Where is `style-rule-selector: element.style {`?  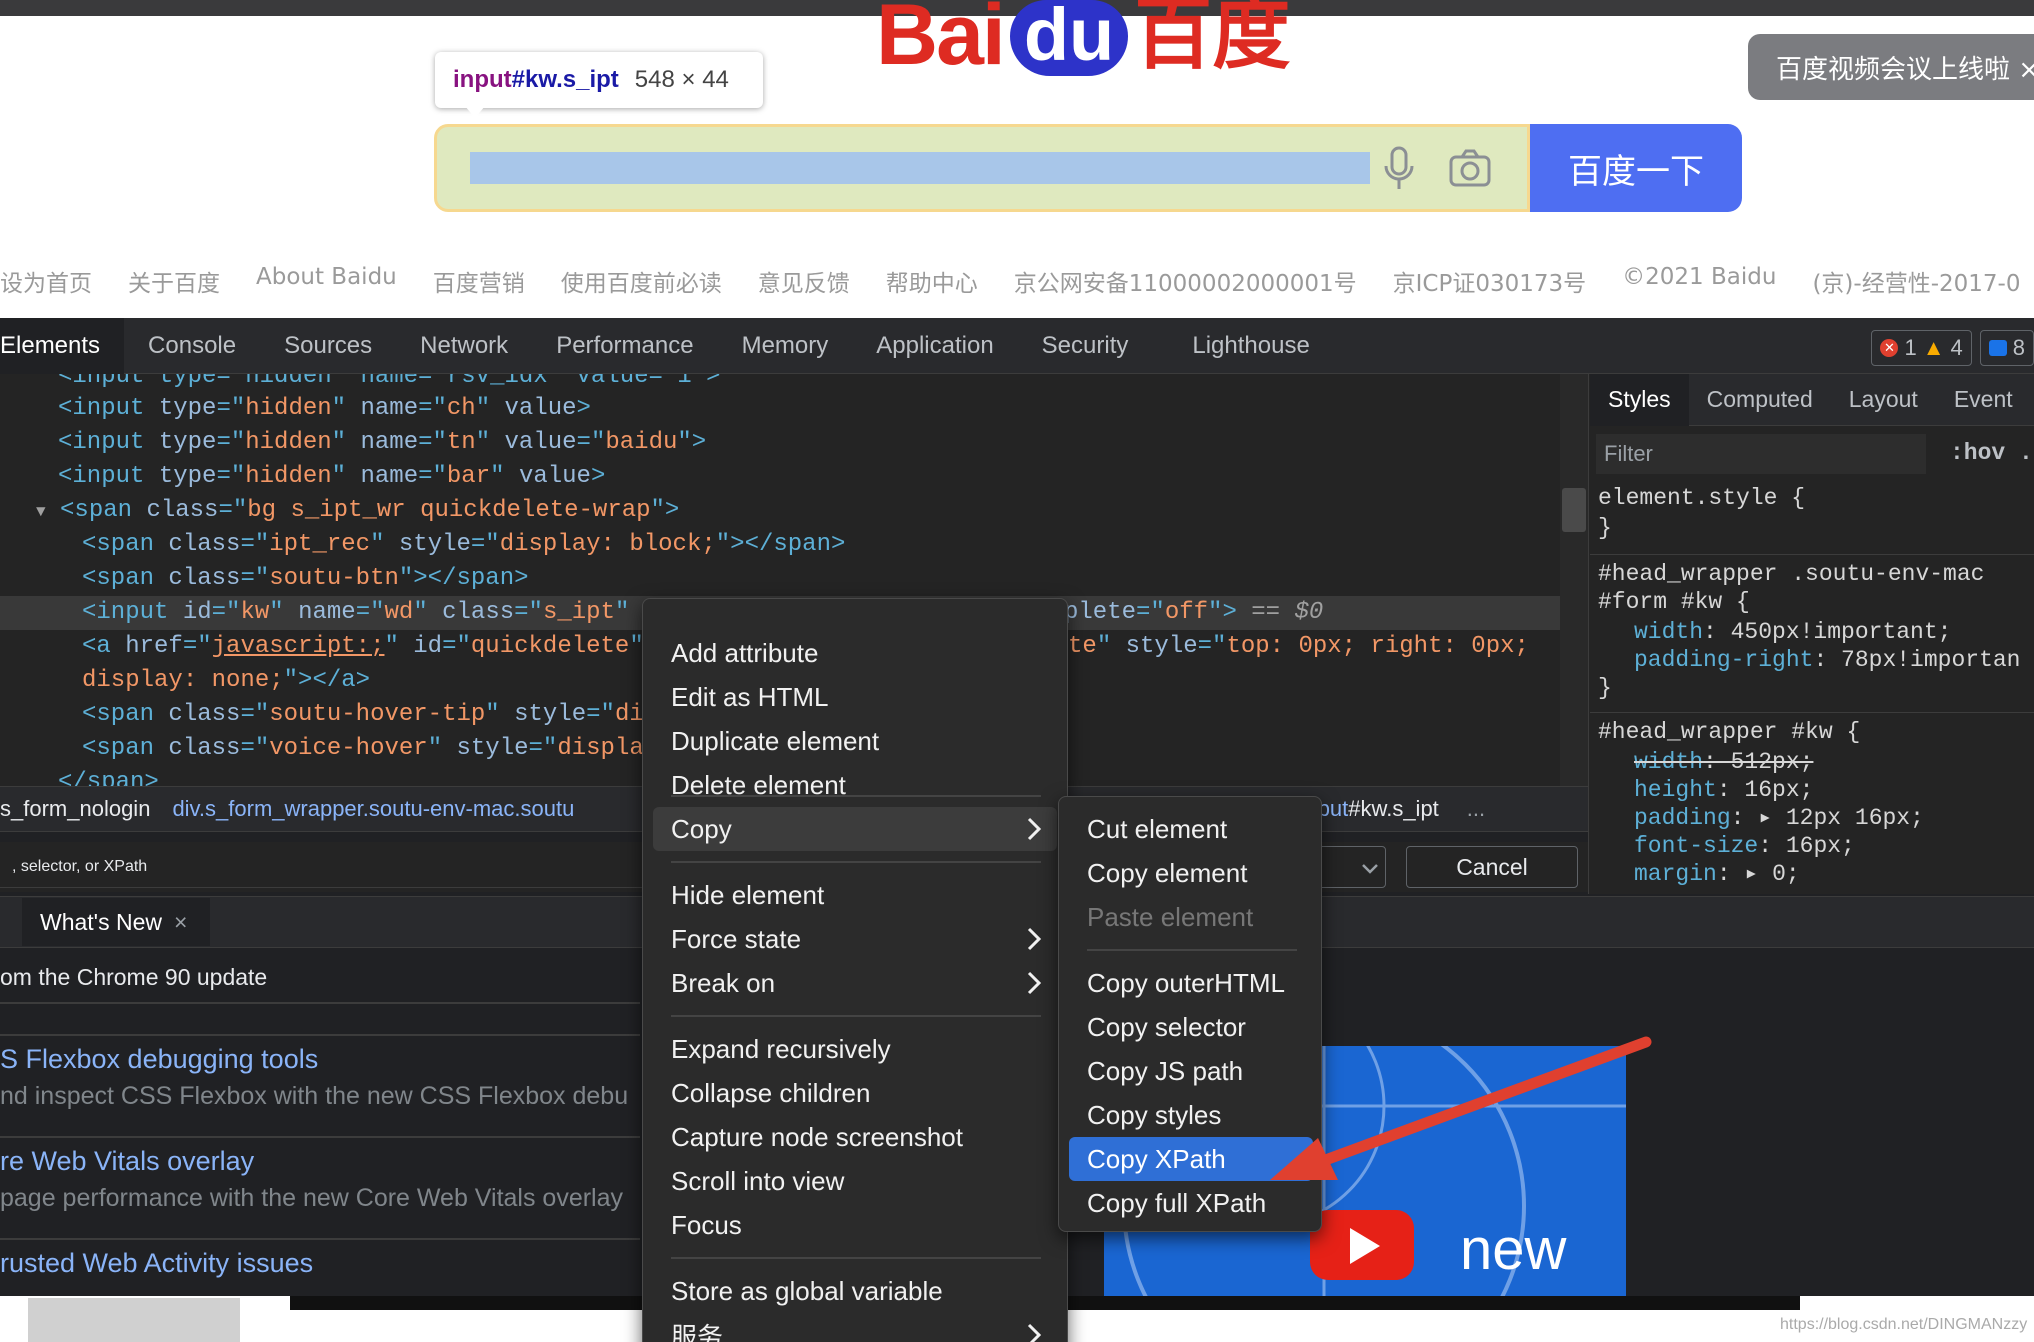 style-rule-selector: element.style { is located at coordinates (1701, 498).